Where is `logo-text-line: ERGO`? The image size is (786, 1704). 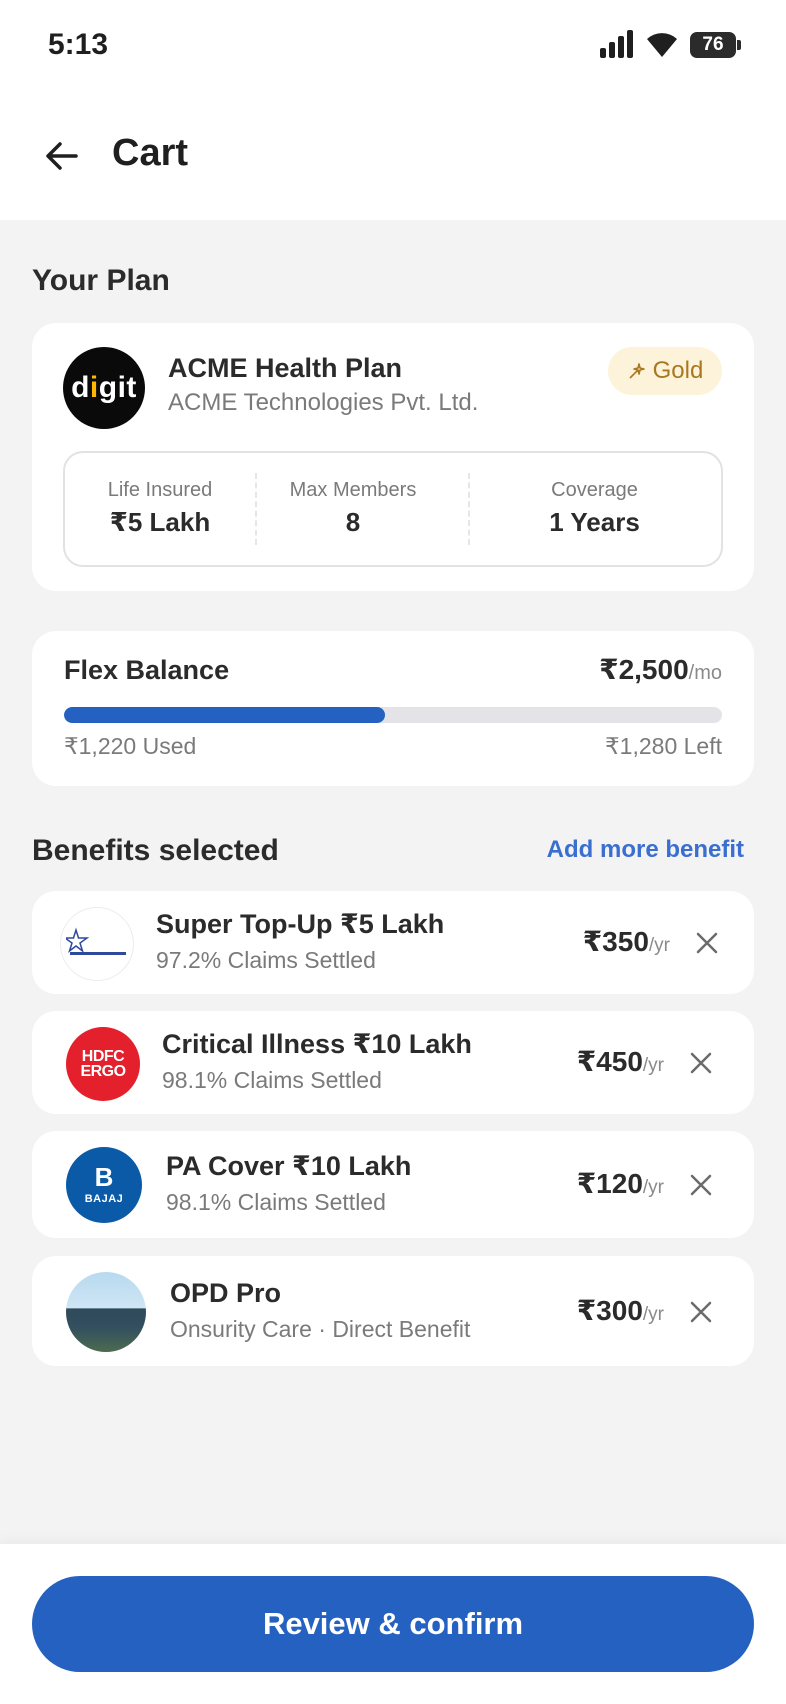
logo-text-line: ERGO is located at coordinates (103, 1071).